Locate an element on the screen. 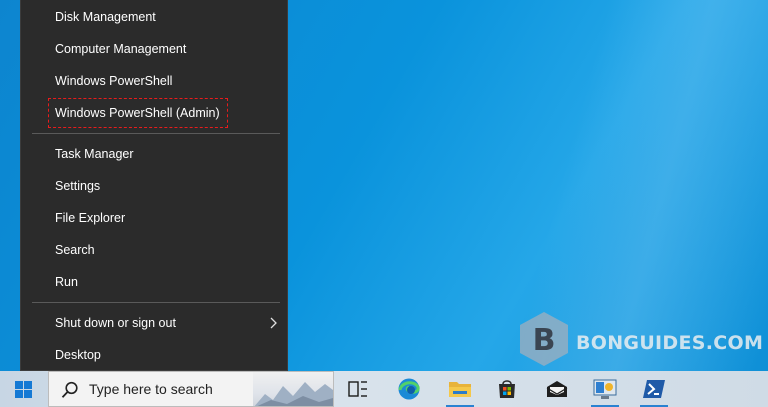 The image size is (768, 407). menu-item-run: Run is located at coordinates (154, 282).